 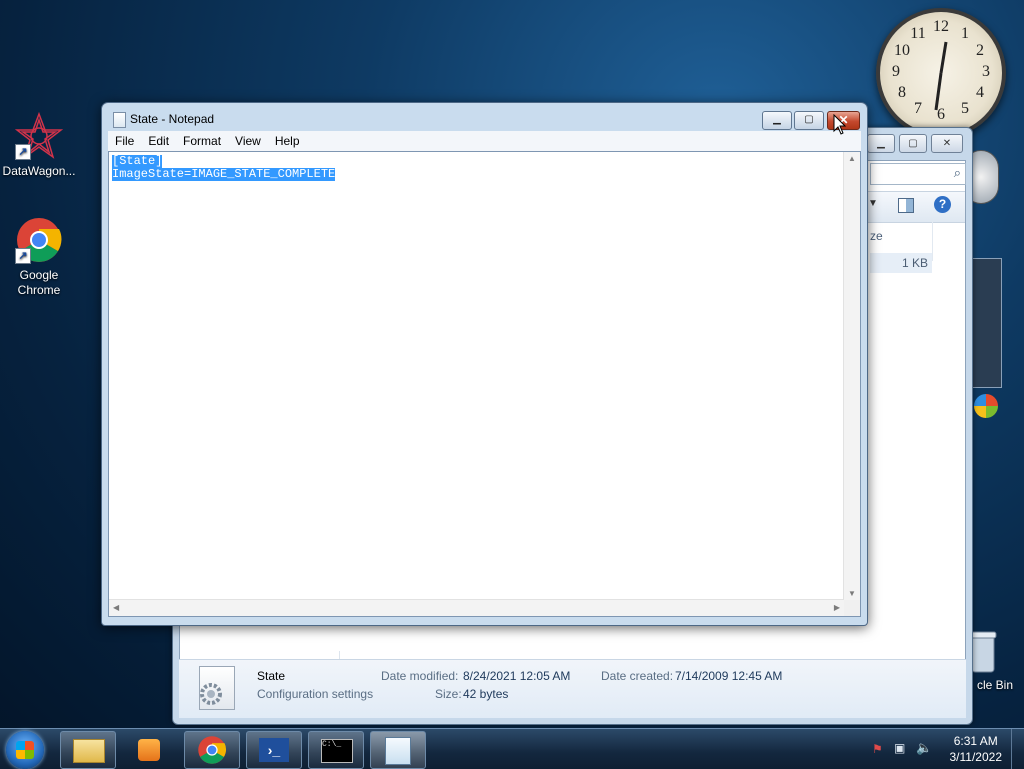 What do you see at coordinates (877, 749) in the screenshot?
I see `action-center-flag-icon: ⚑` at bounding box center [877, 749].